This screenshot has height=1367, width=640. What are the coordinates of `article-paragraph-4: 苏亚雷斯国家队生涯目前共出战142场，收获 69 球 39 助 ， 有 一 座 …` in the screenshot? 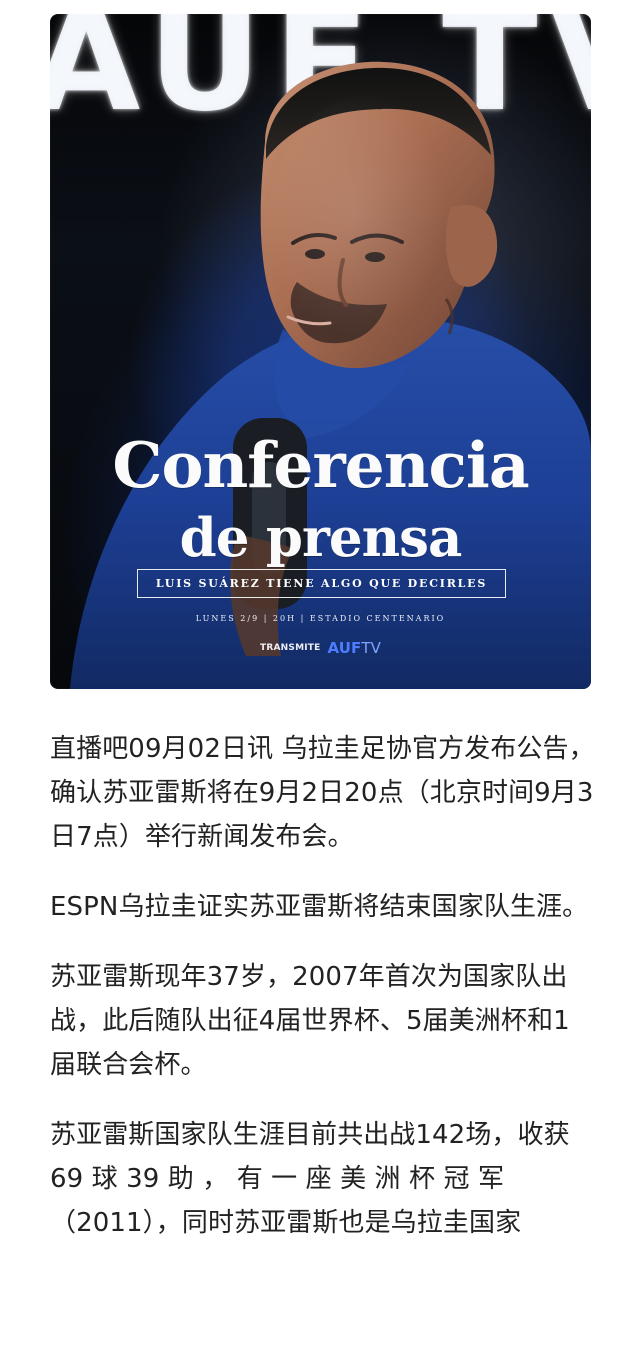 It's located at (310, 1179).